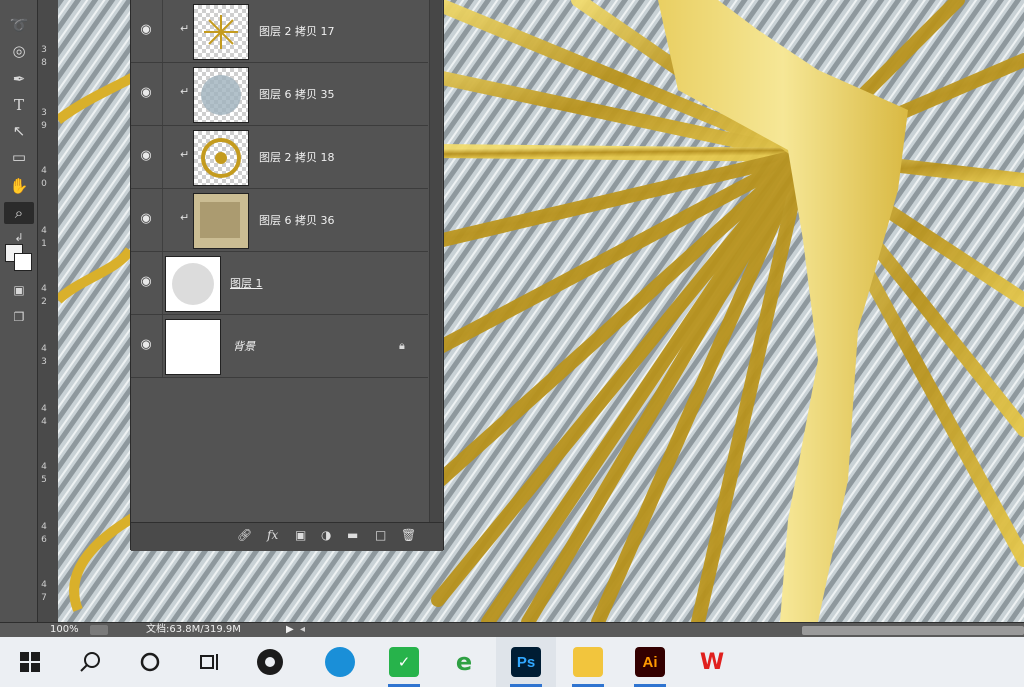  I want to click on ie-icon: e, so click(464, 662).